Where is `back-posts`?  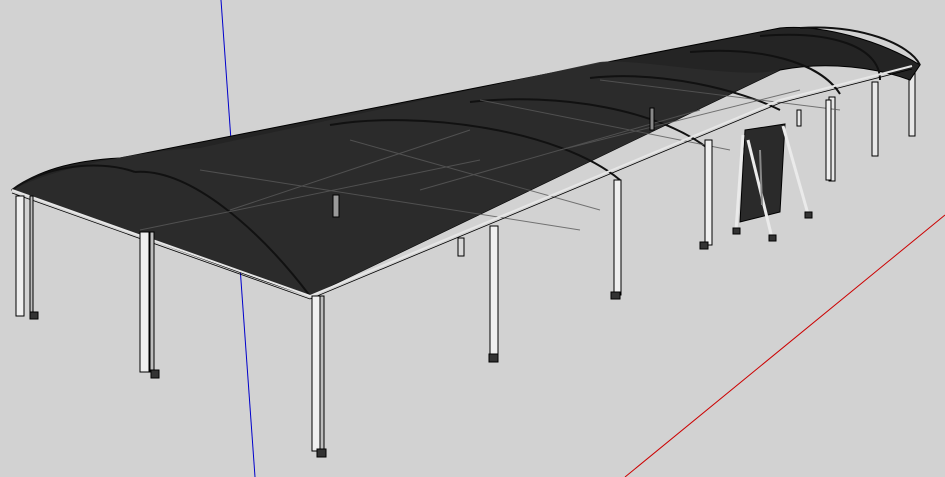 back-posts is located at coordinates (856, 125).